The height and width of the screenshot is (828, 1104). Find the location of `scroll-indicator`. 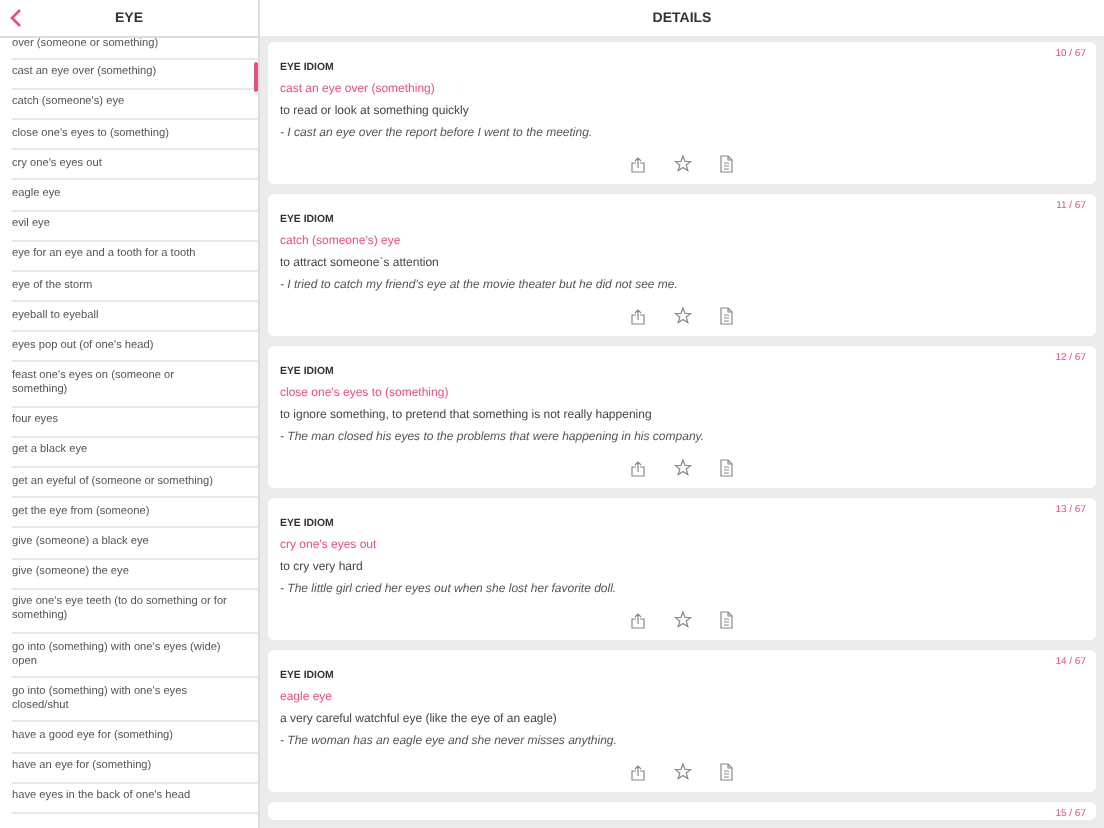

scroll-indicator is located at coordinates (256, 77).